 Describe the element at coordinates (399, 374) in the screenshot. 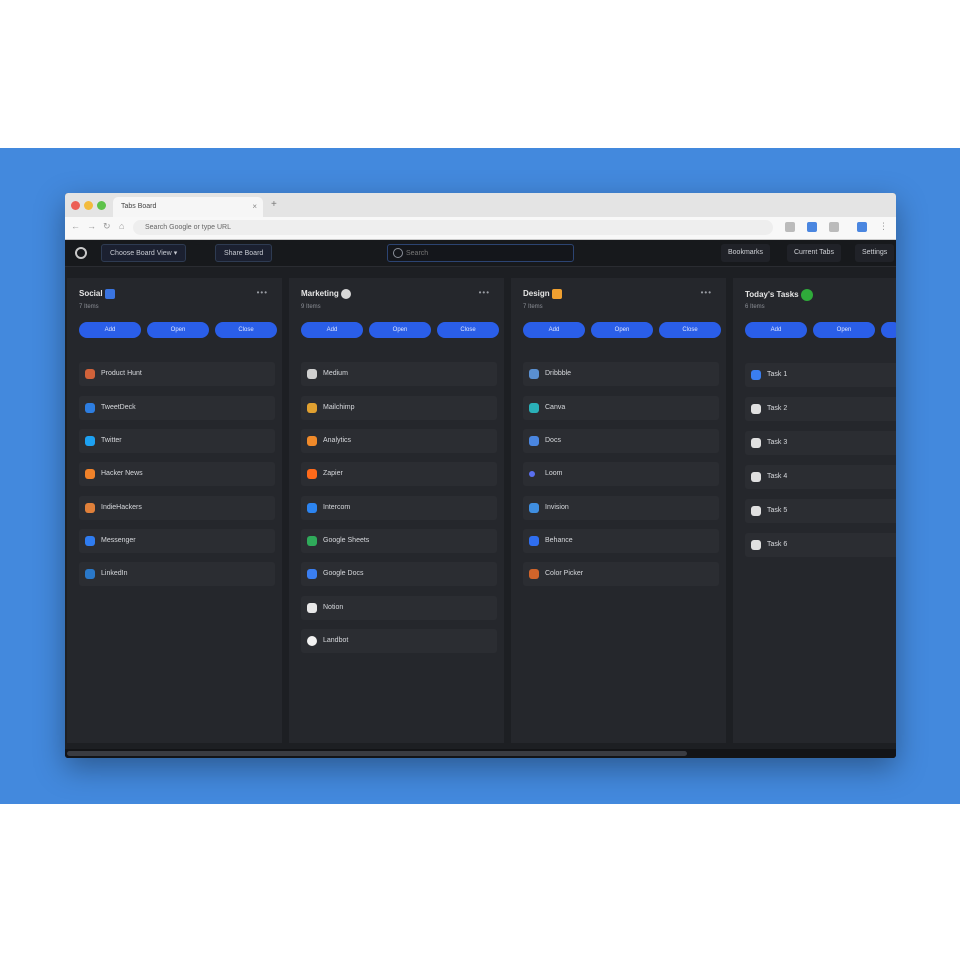

I see `list-item: Medium` at that location.